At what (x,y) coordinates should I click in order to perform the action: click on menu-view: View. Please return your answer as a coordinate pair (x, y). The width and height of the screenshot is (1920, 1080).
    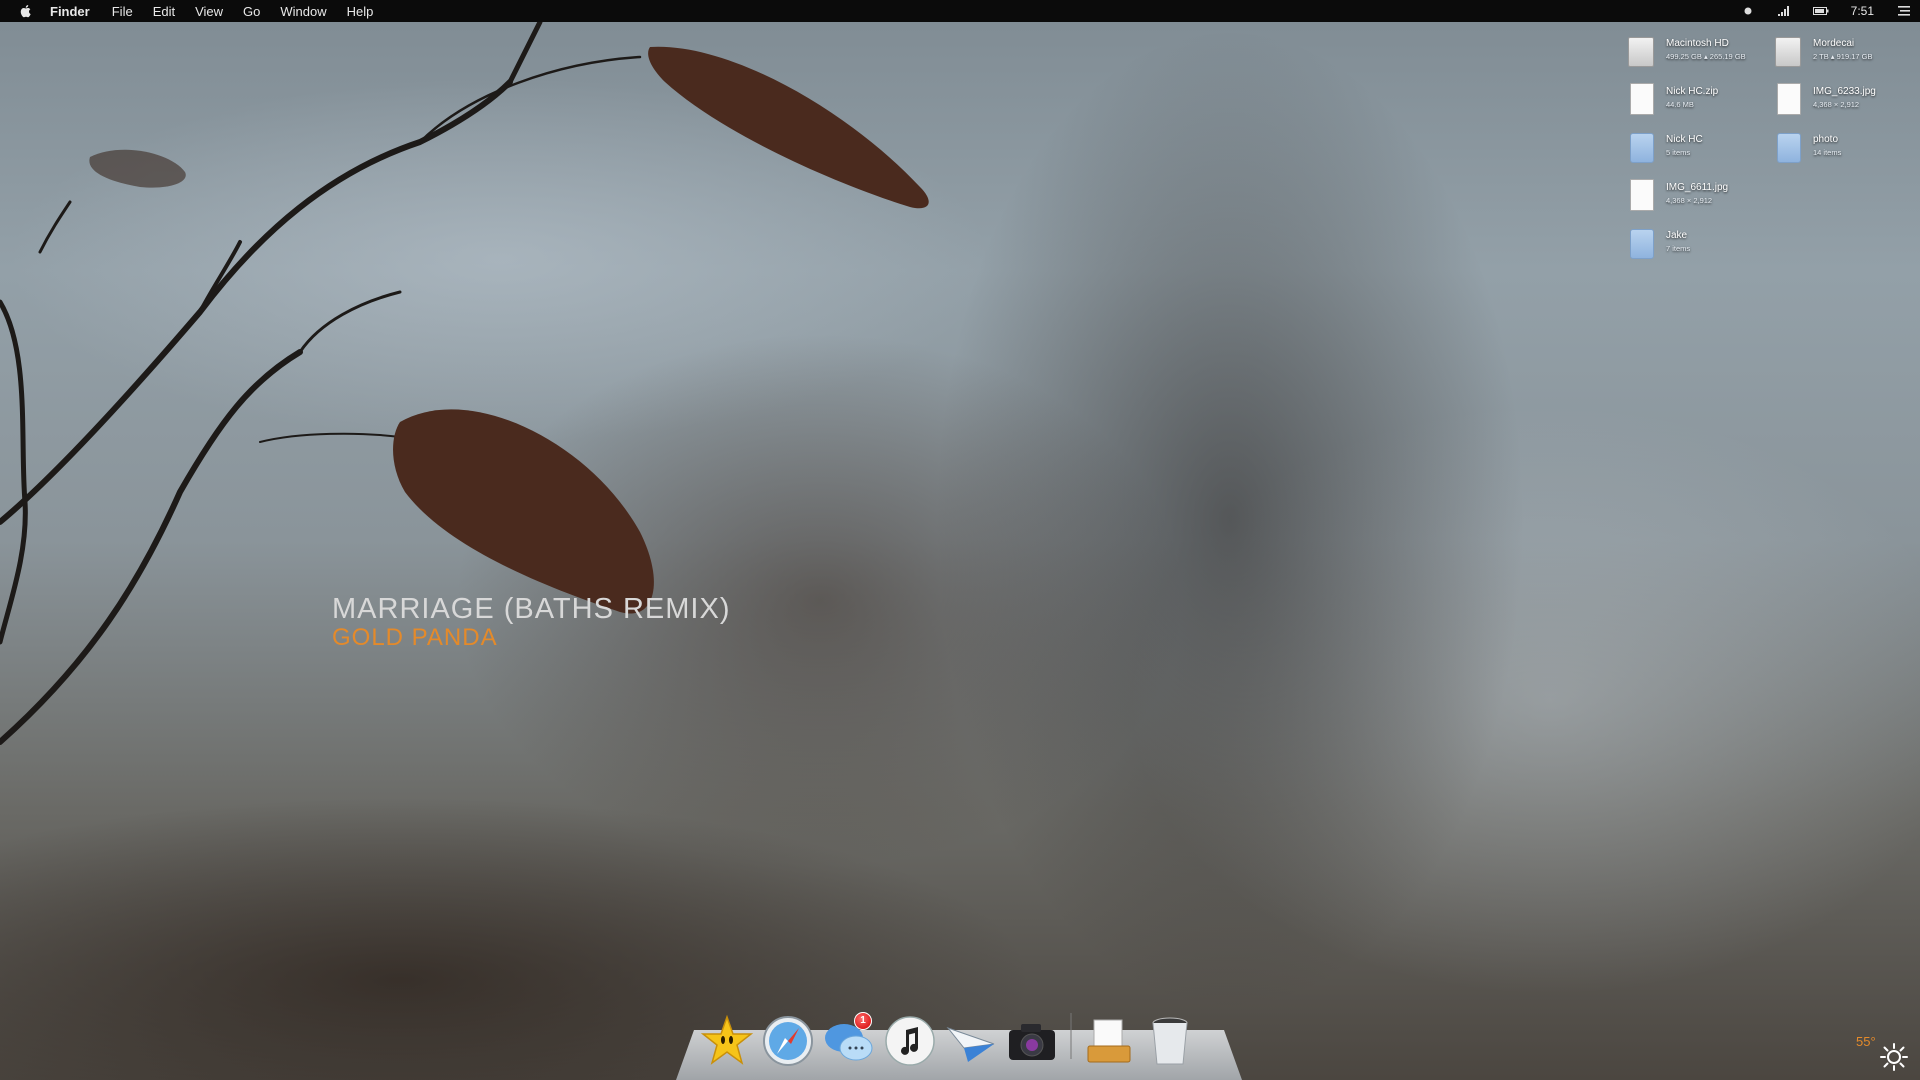
    Looking at the image, I should click on (209, 11).